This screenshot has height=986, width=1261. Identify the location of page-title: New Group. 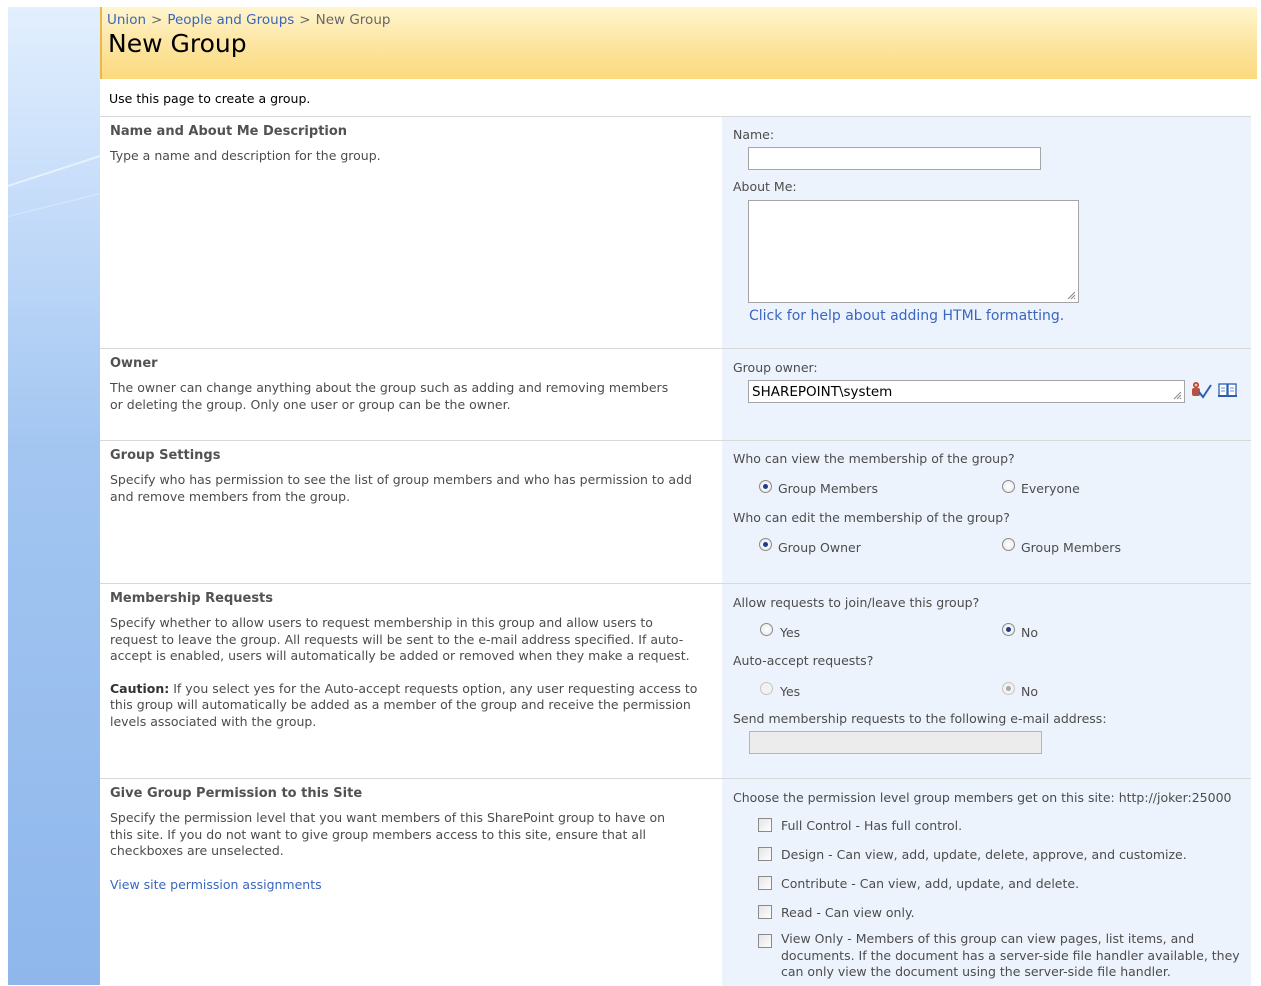
(177, 43).